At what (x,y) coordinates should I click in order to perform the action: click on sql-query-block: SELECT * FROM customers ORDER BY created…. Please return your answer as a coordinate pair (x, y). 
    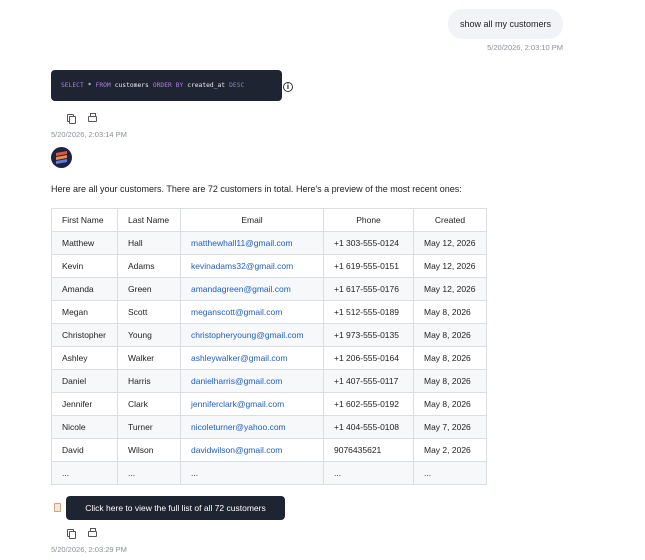
    Looking at the image, I should click on (166, 85).